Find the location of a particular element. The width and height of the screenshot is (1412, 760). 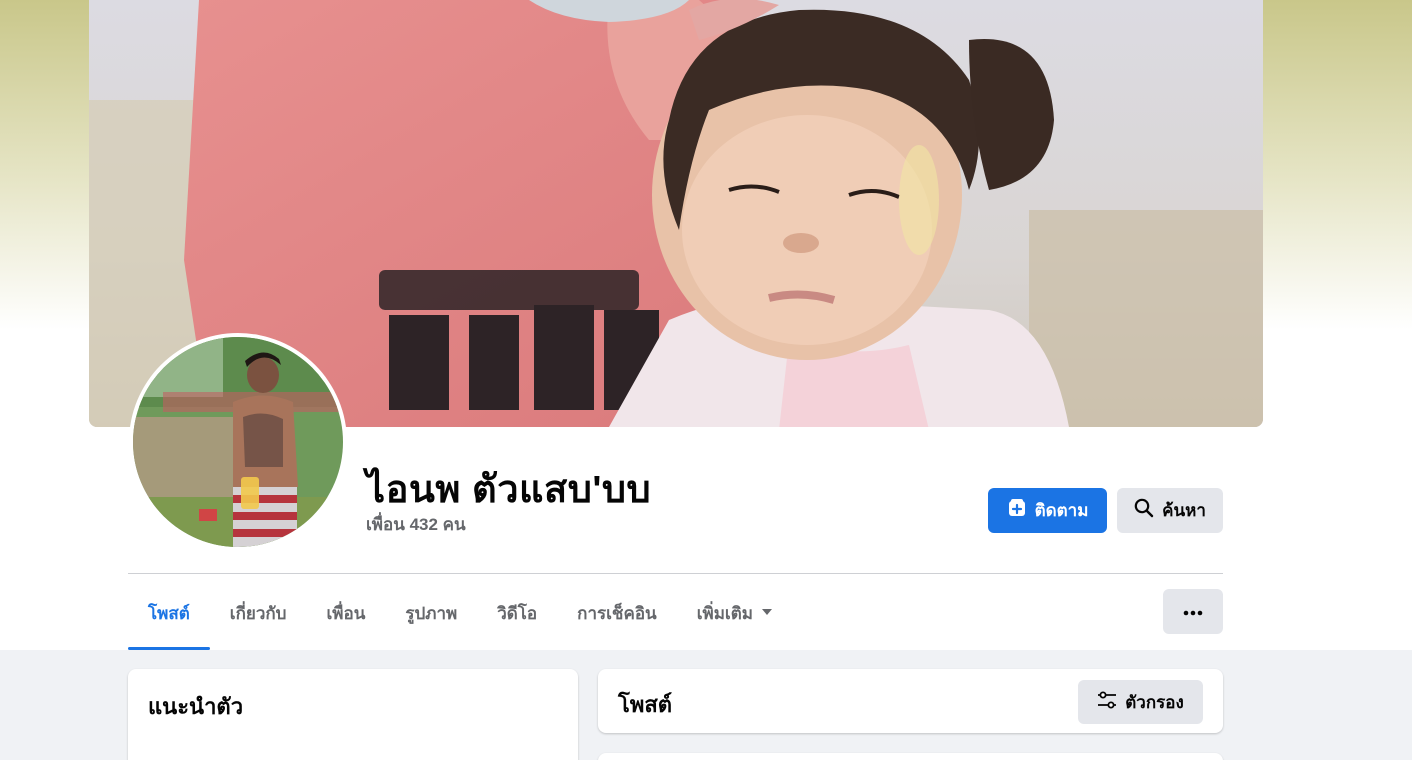

tab-videos-label: วิดีโอ is located at coordinates (517, 613).